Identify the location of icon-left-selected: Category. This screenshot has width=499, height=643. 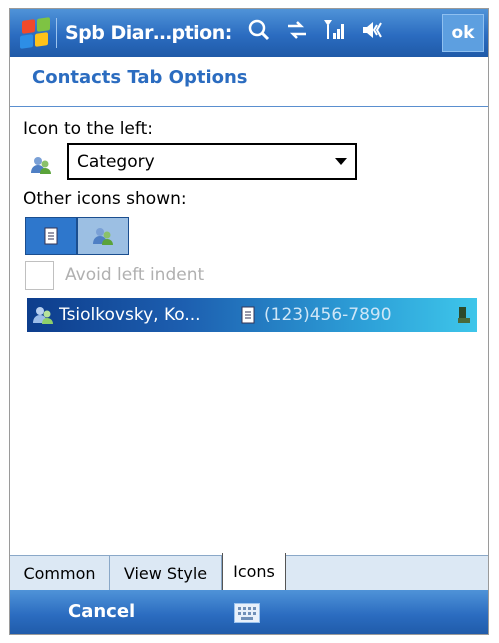
(116, 161).